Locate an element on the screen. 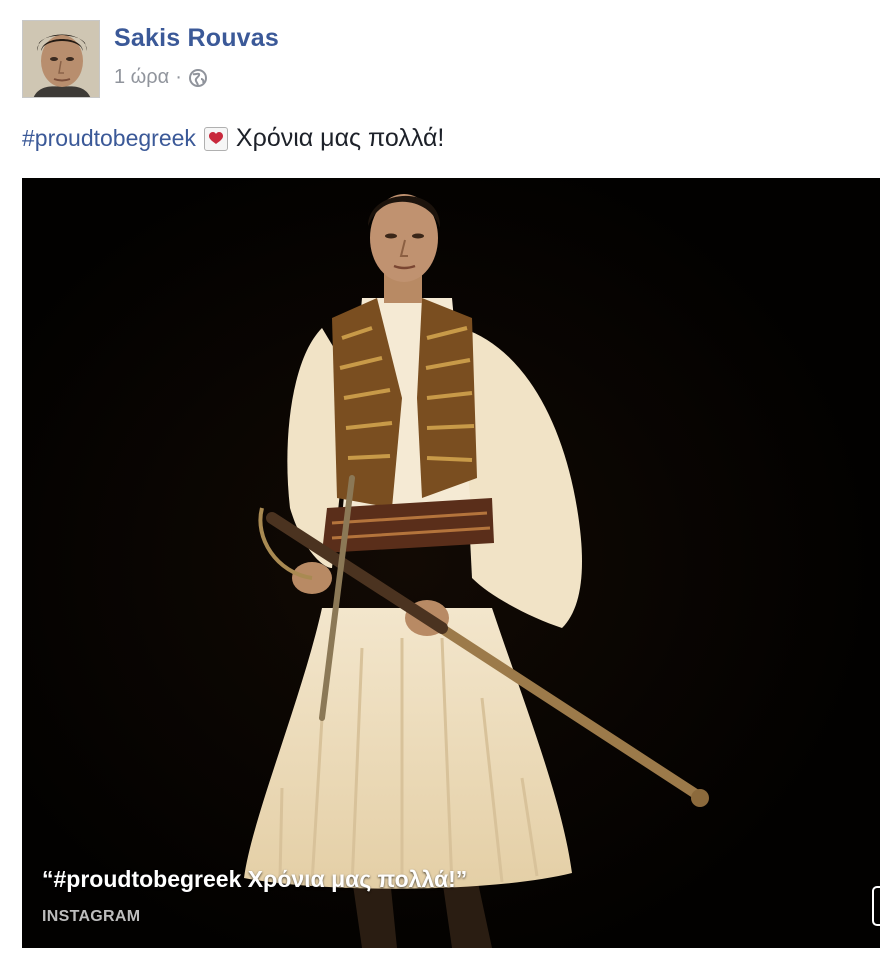 The height and width of the screenshot is (953, 880). gallery-next-icon is located at coordinates (876, 906).